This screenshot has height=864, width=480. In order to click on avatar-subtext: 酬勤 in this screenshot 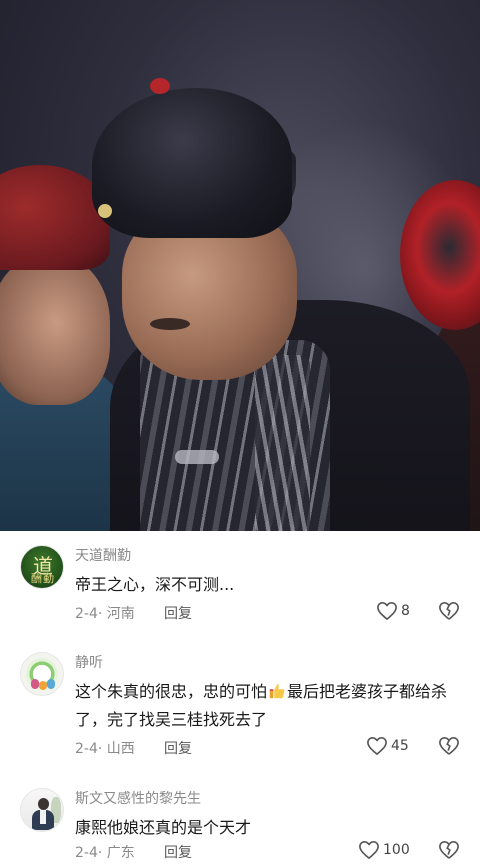, I will do `click(43, 578)`.